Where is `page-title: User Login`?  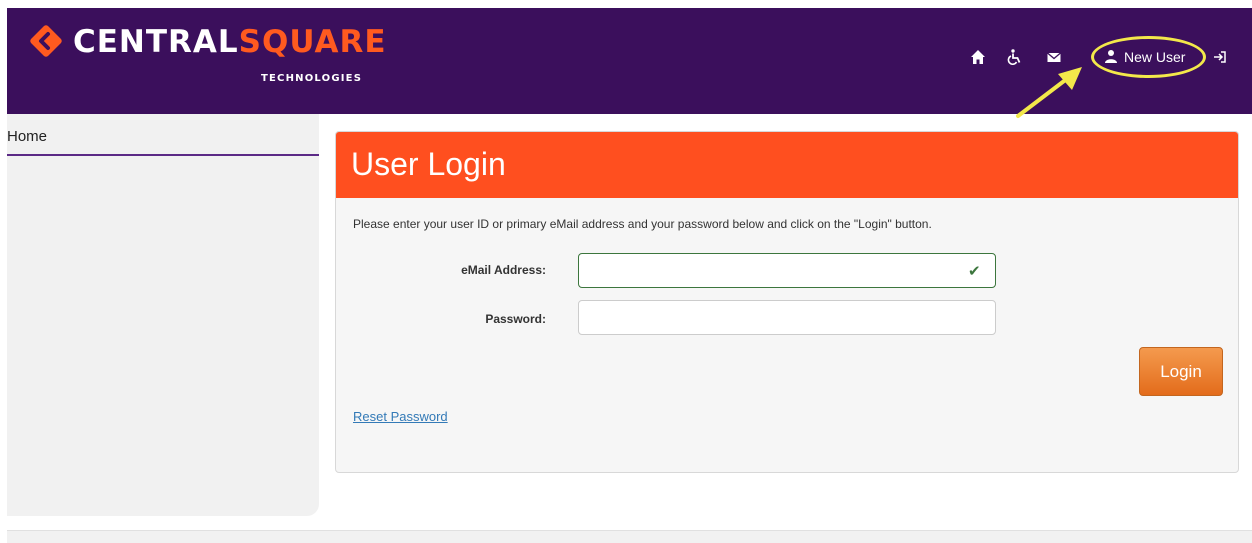 page-title: User Login is located at coordinates (428, 164).